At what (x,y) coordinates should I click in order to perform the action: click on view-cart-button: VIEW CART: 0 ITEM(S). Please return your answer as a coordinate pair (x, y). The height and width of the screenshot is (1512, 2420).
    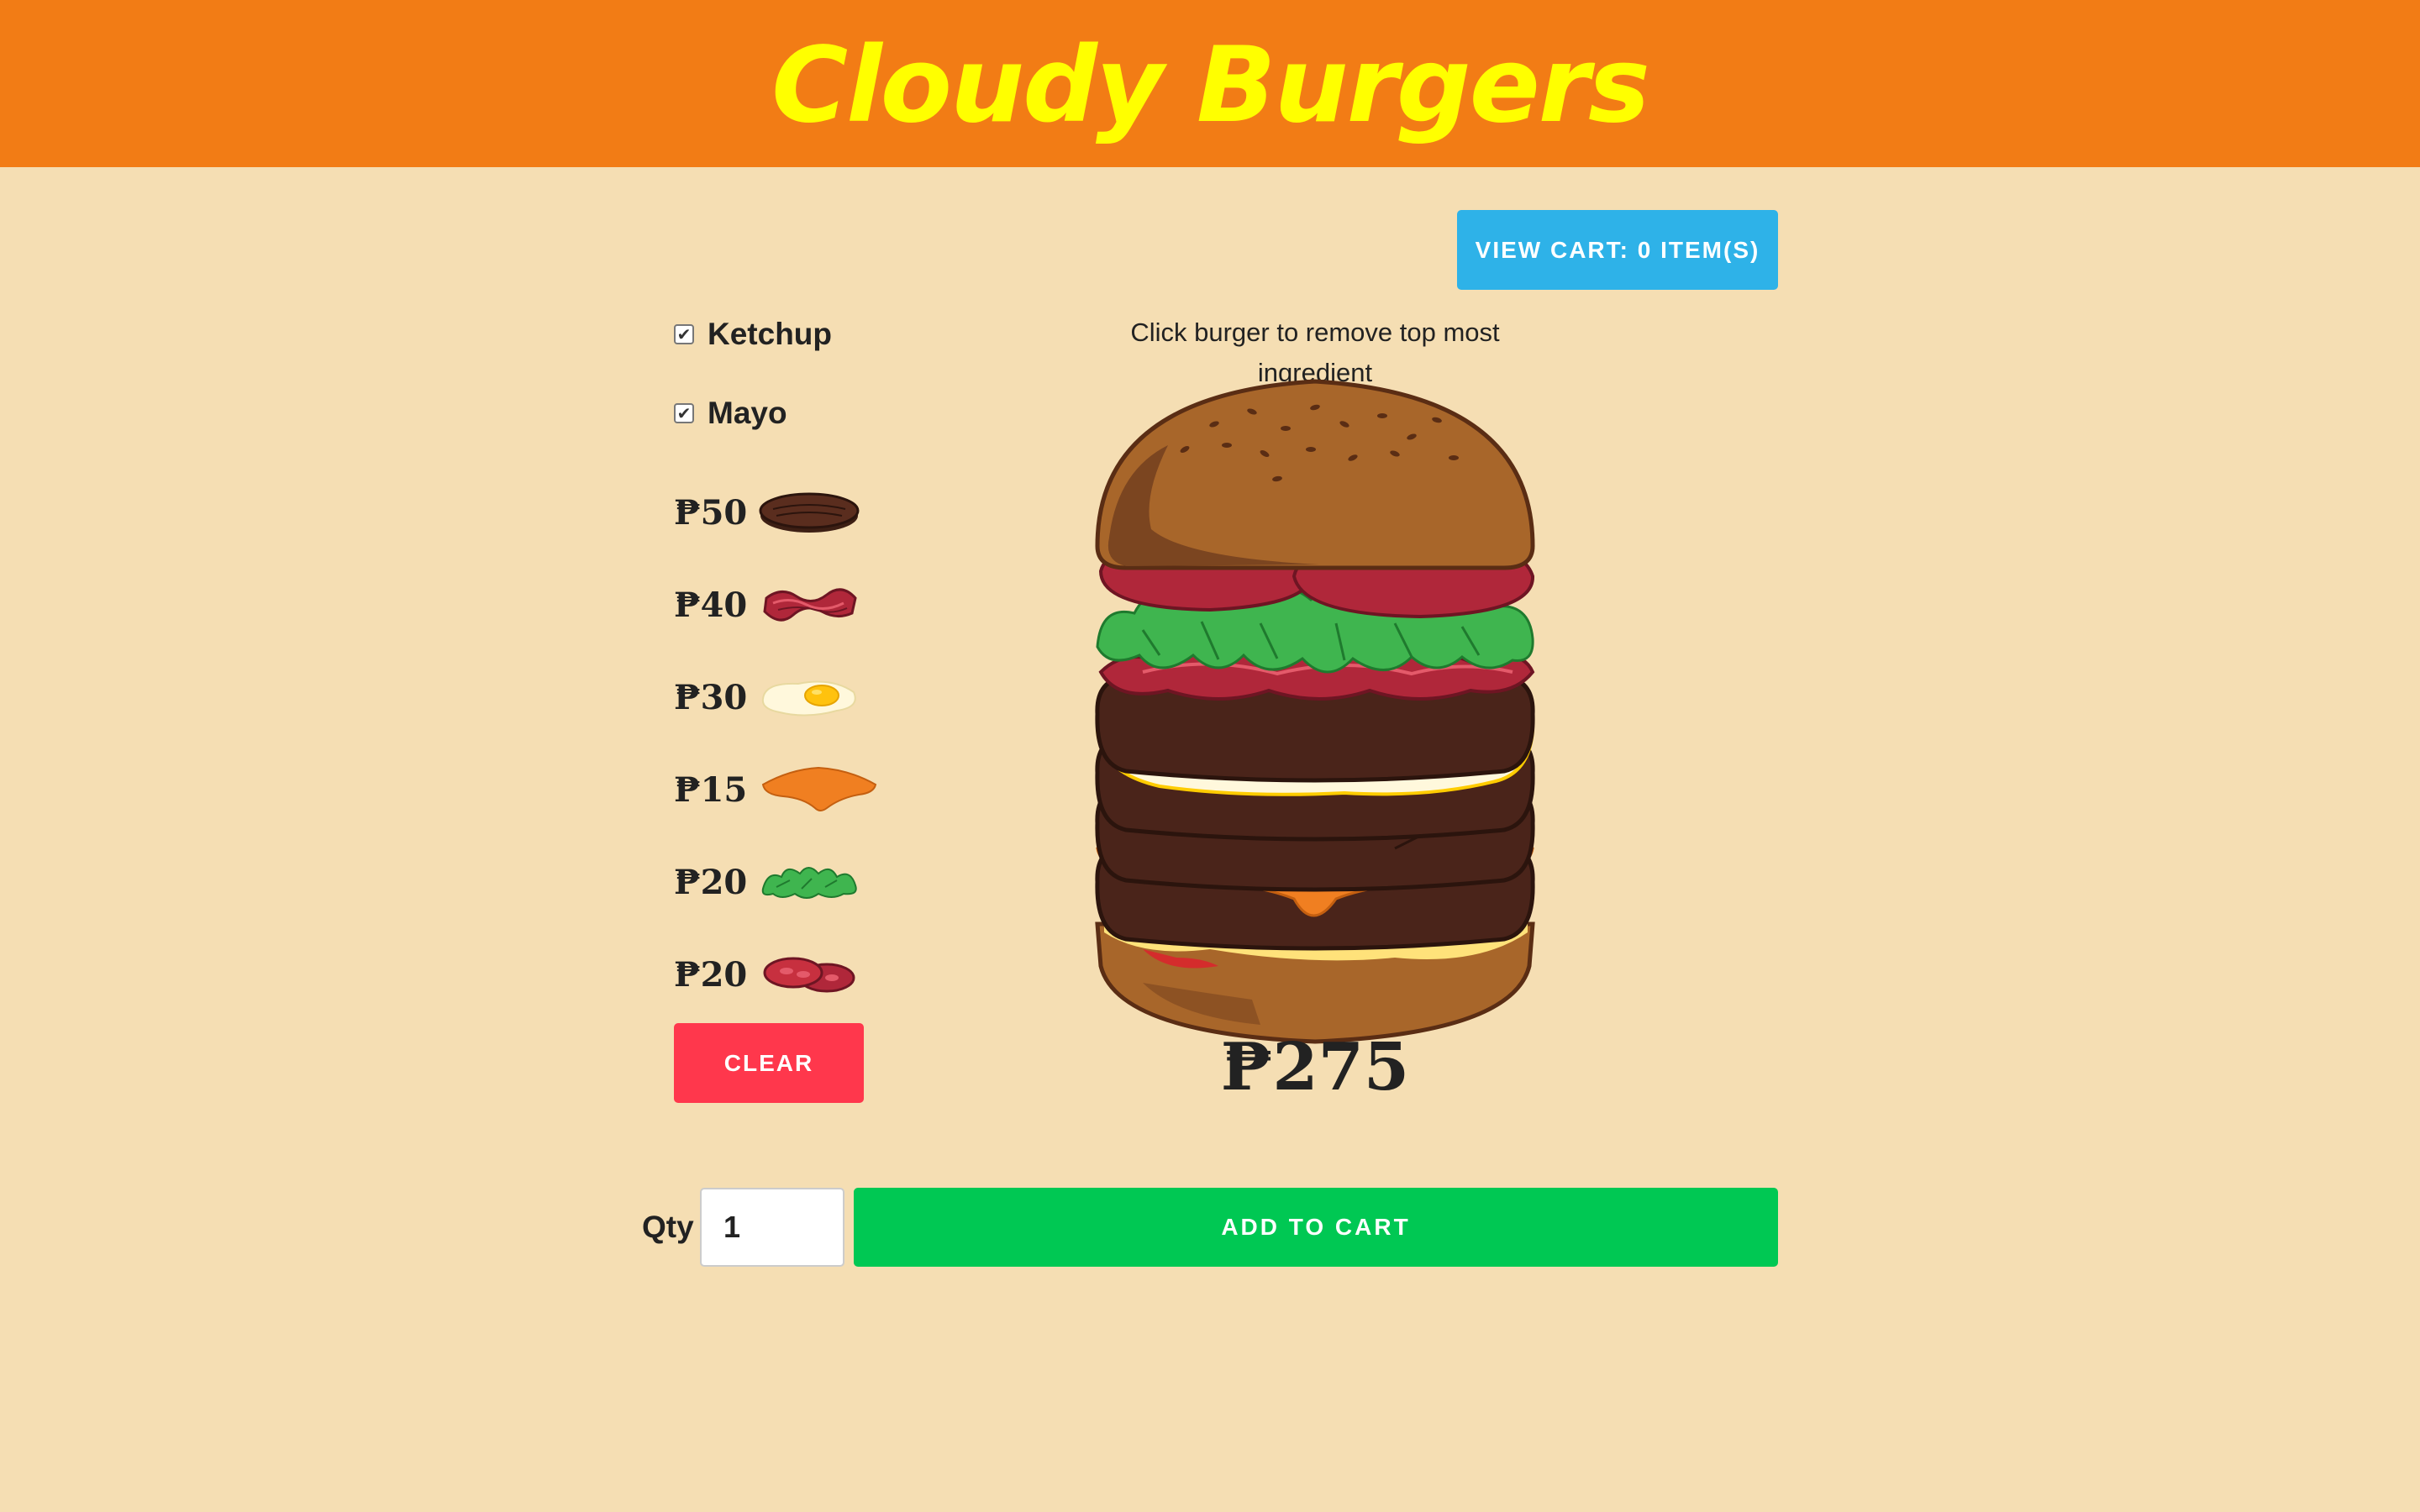
    Looking at the image, I should click on (1618, 250).